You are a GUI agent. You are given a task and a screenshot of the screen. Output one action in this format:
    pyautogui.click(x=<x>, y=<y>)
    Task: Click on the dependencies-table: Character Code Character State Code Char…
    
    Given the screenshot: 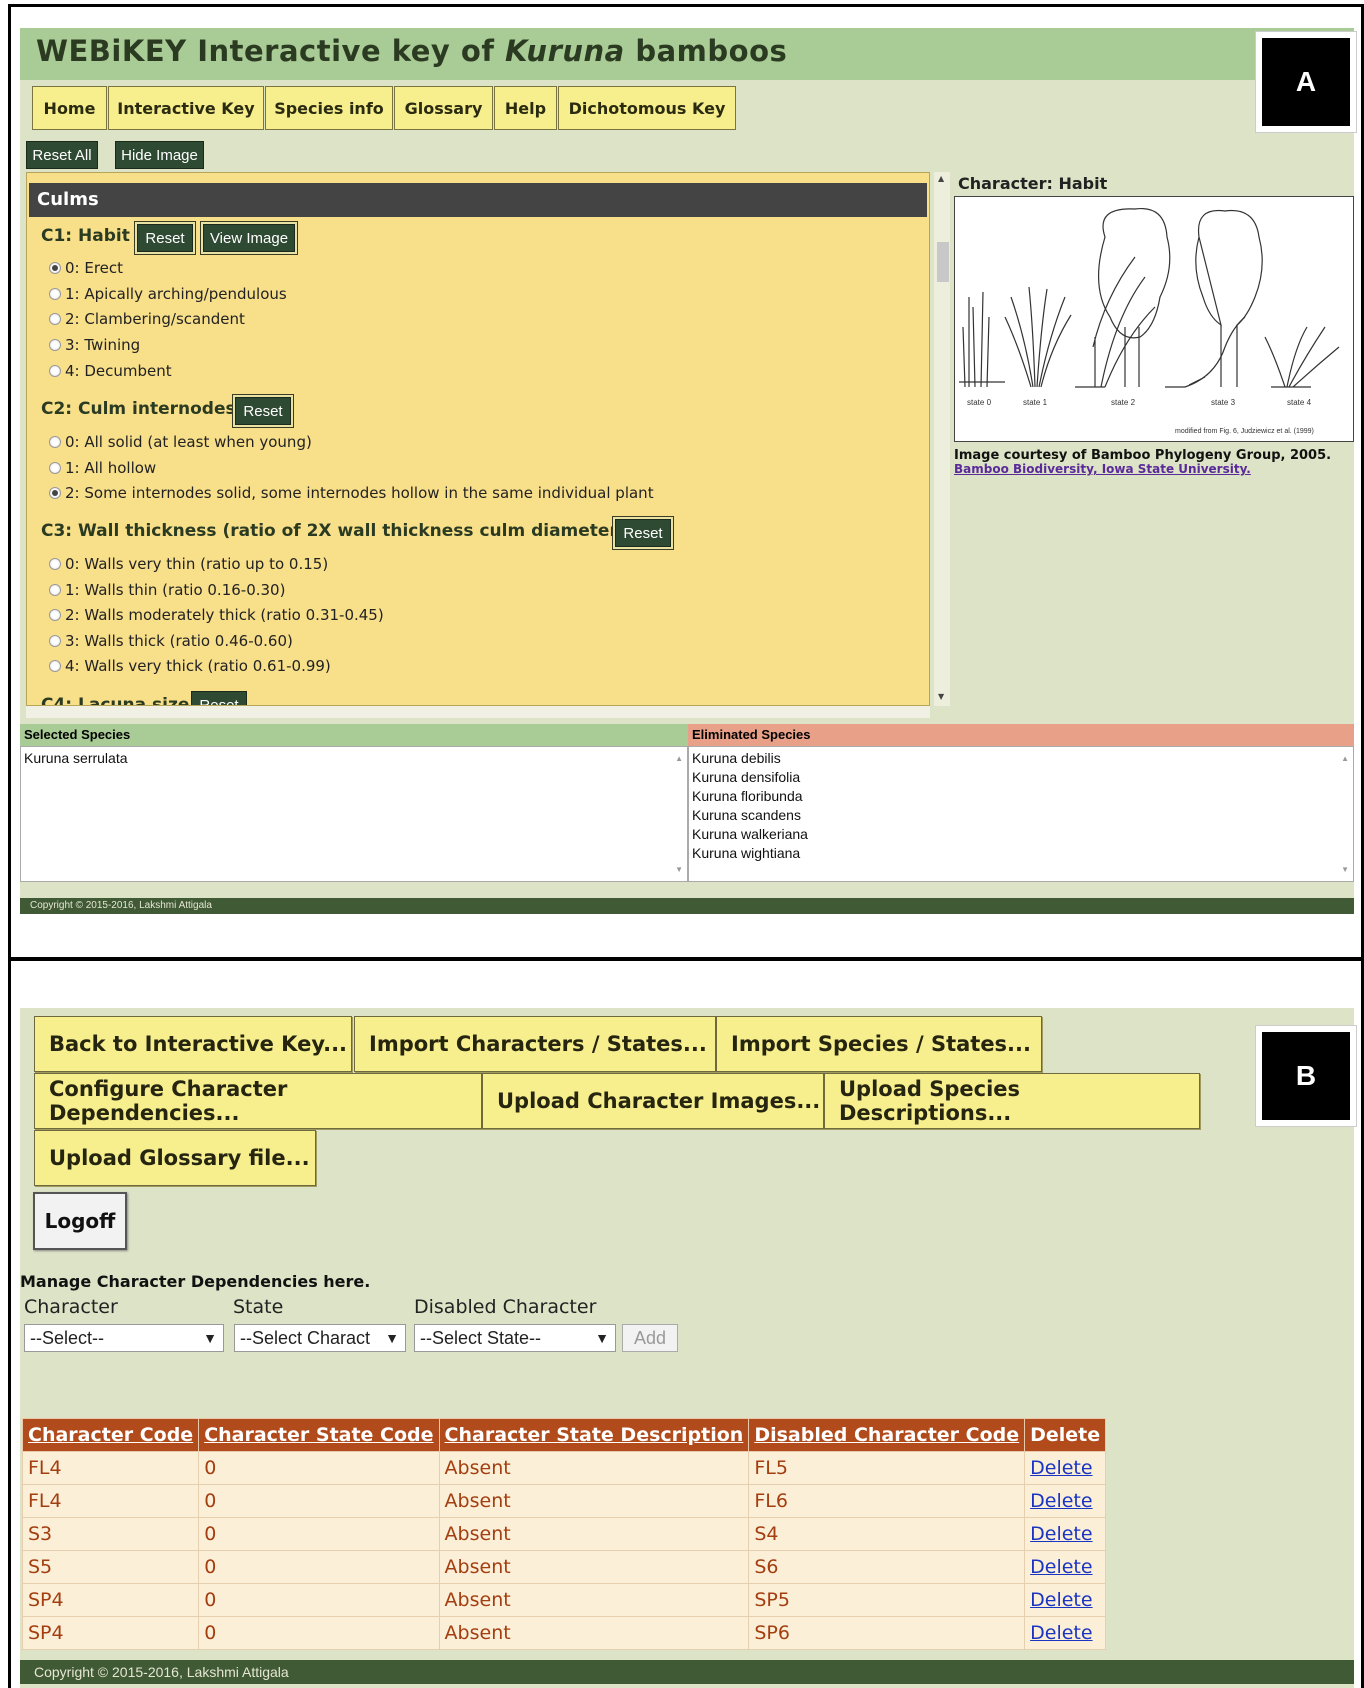 What is the action you would take?
    pyautogui.click(x=564, y=1534)
    